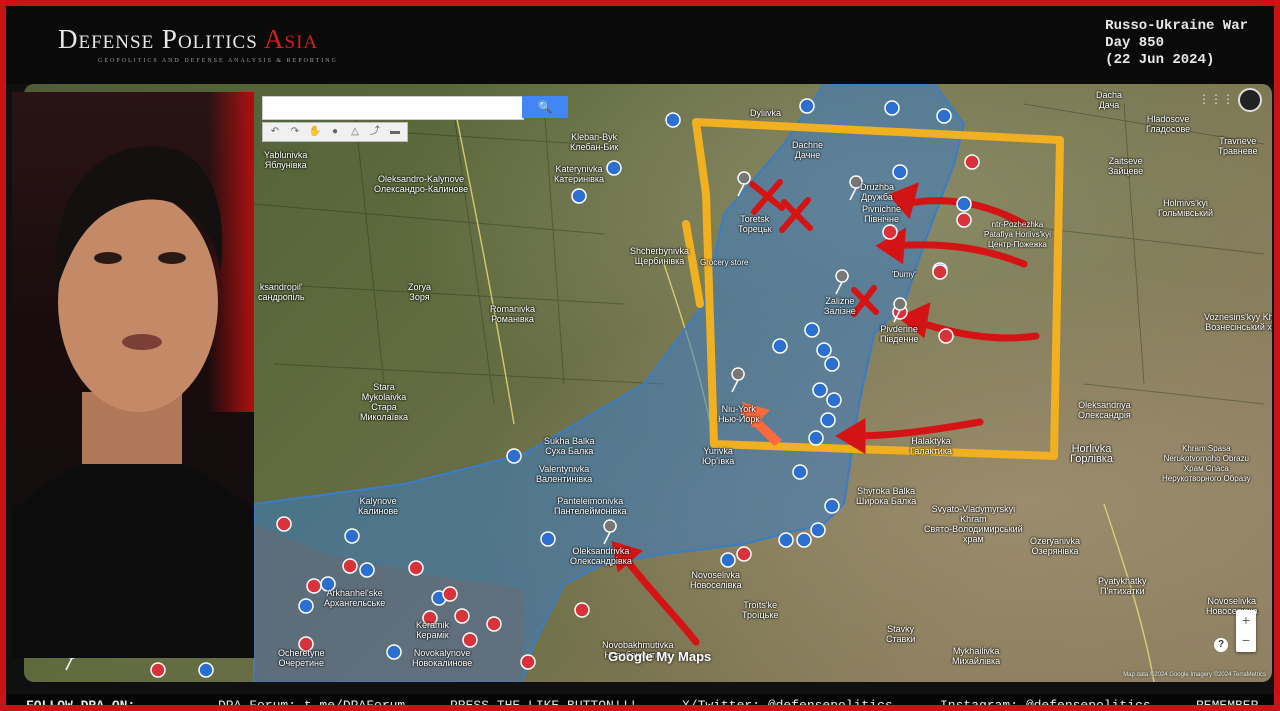 This screenshot has width=1280, height=711. What do you see at coordinates (286, 160) in the screenshot?
I see `place-label: Yablunivka Яблунівка` at bounding box center [286, 160].